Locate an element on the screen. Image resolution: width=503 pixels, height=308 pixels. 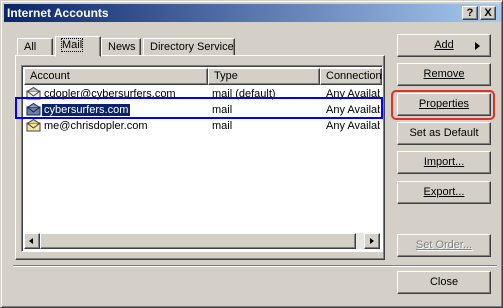
list-item-selected: cybersurfers.com mail Any Availab is located at coordinates (202, 110).